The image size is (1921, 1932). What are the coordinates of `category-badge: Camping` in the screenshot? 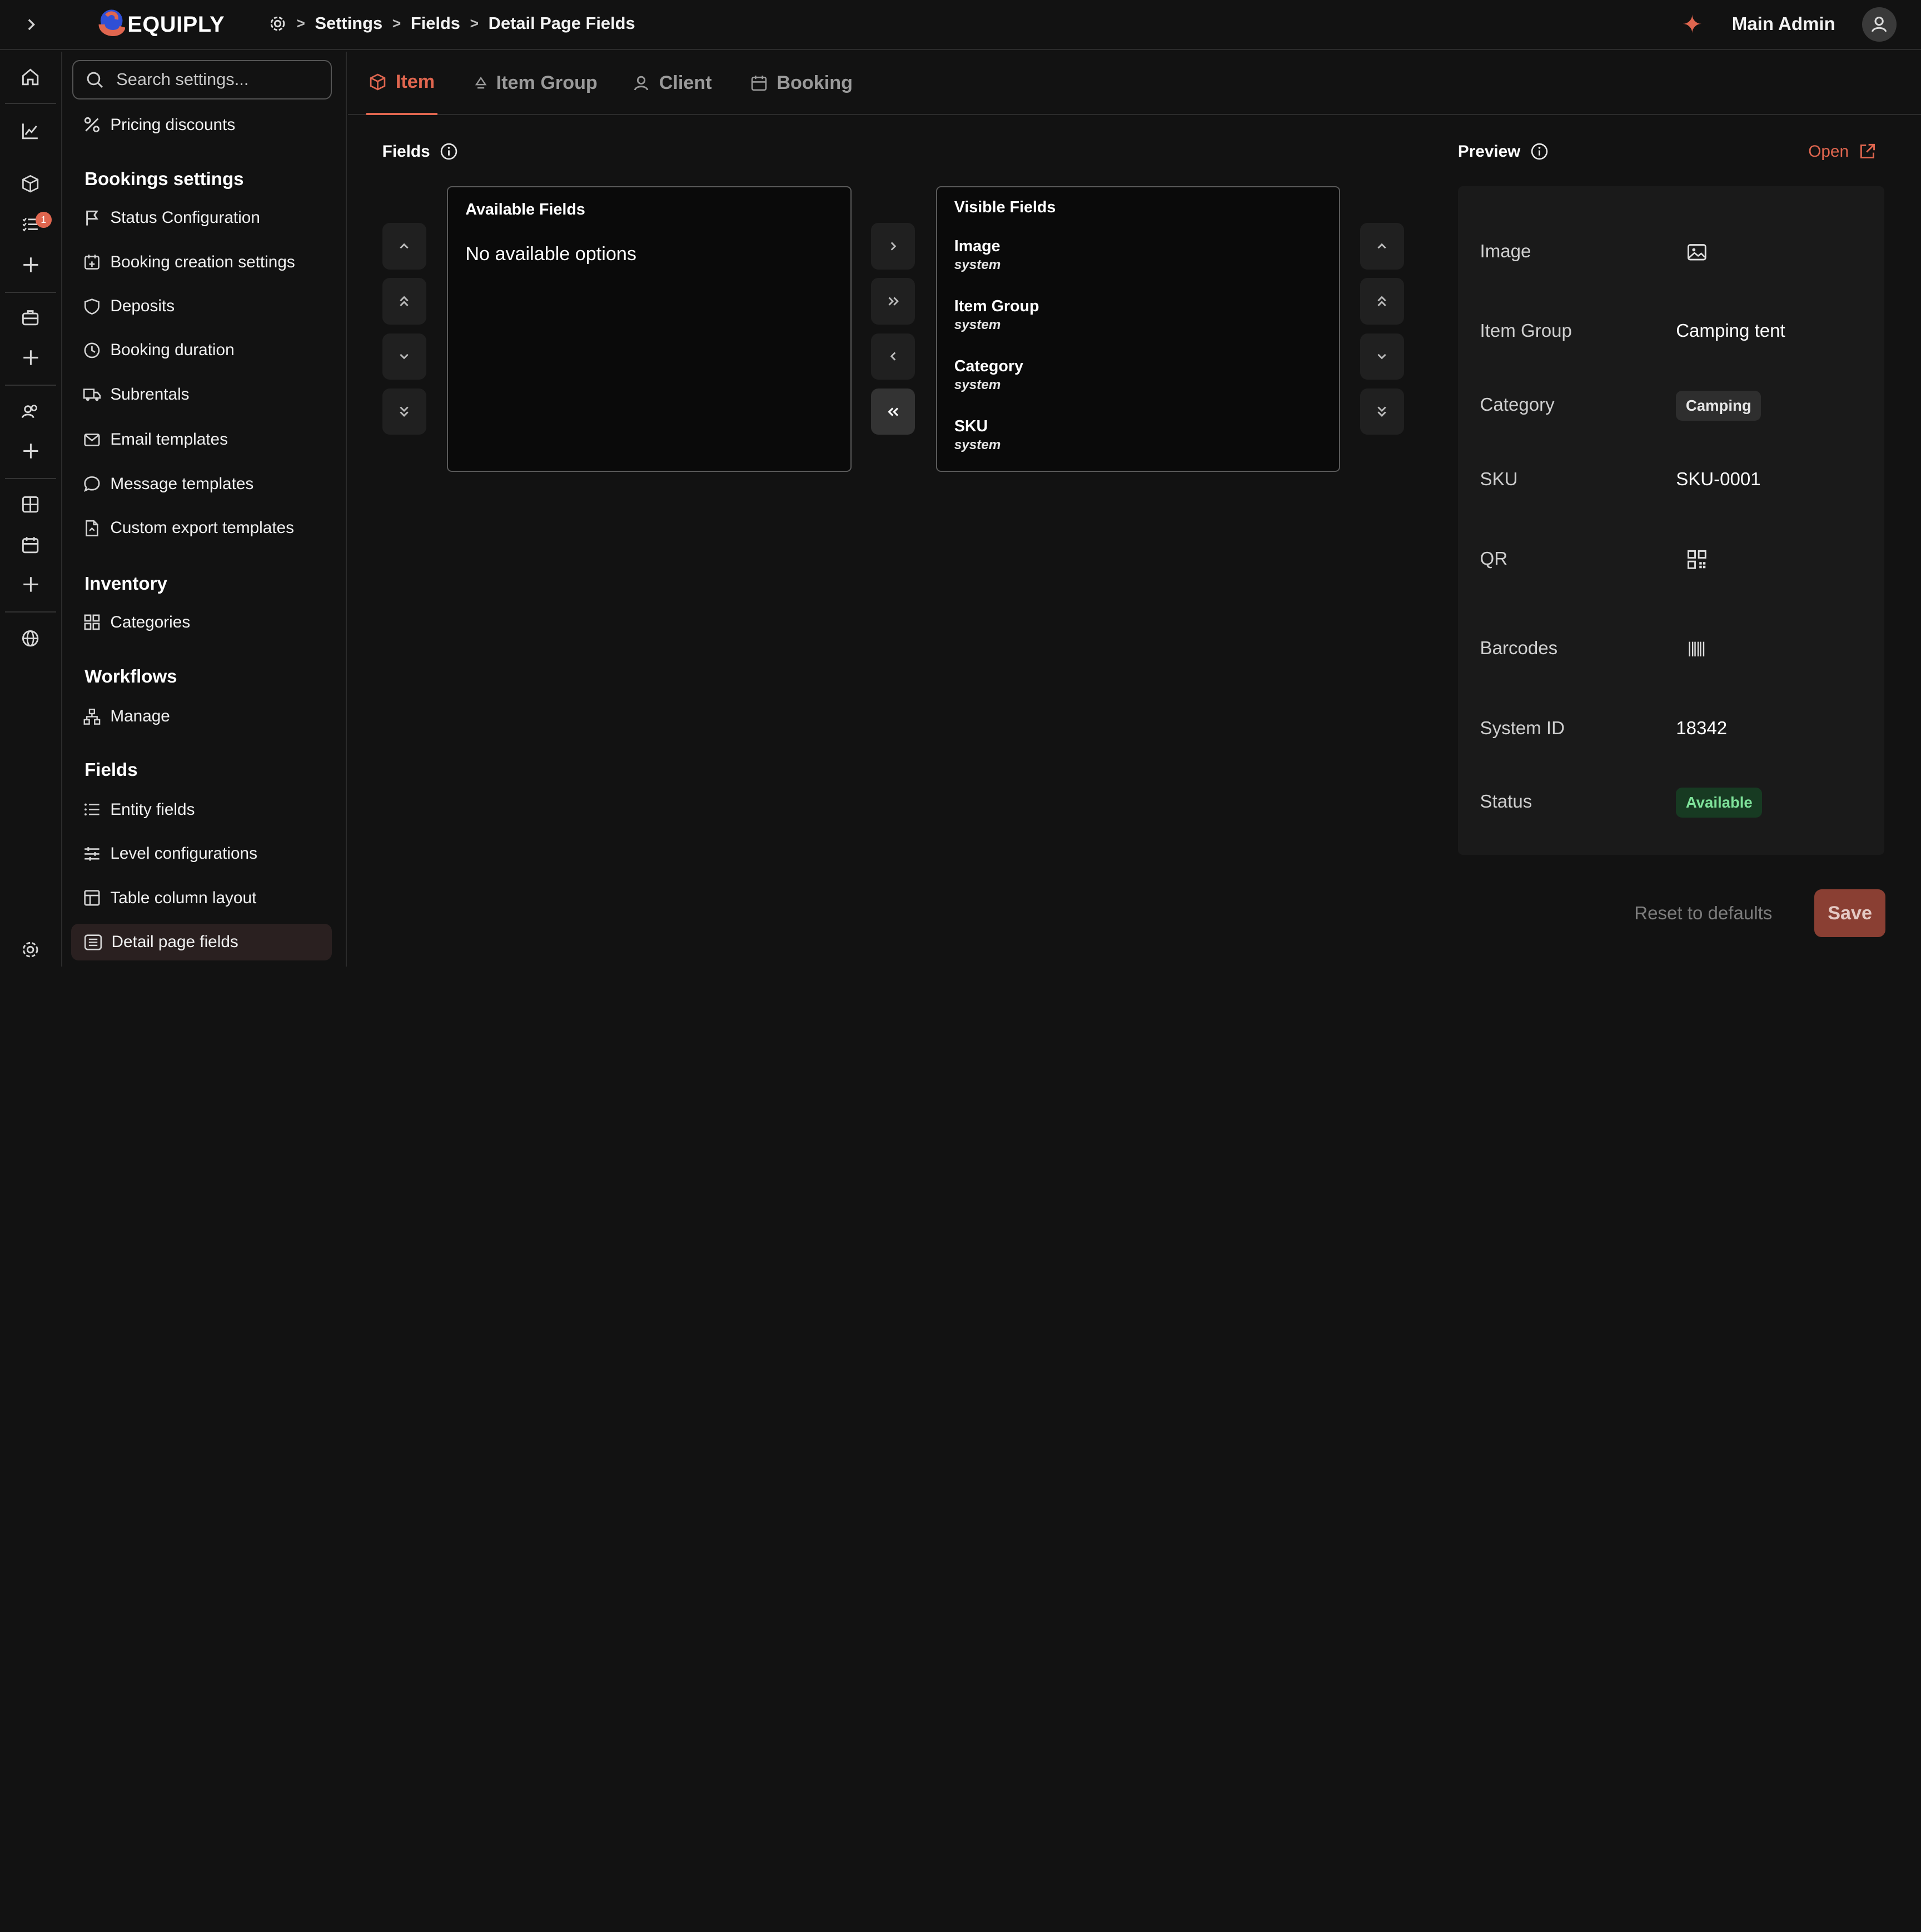 It's located at (1718, 406).